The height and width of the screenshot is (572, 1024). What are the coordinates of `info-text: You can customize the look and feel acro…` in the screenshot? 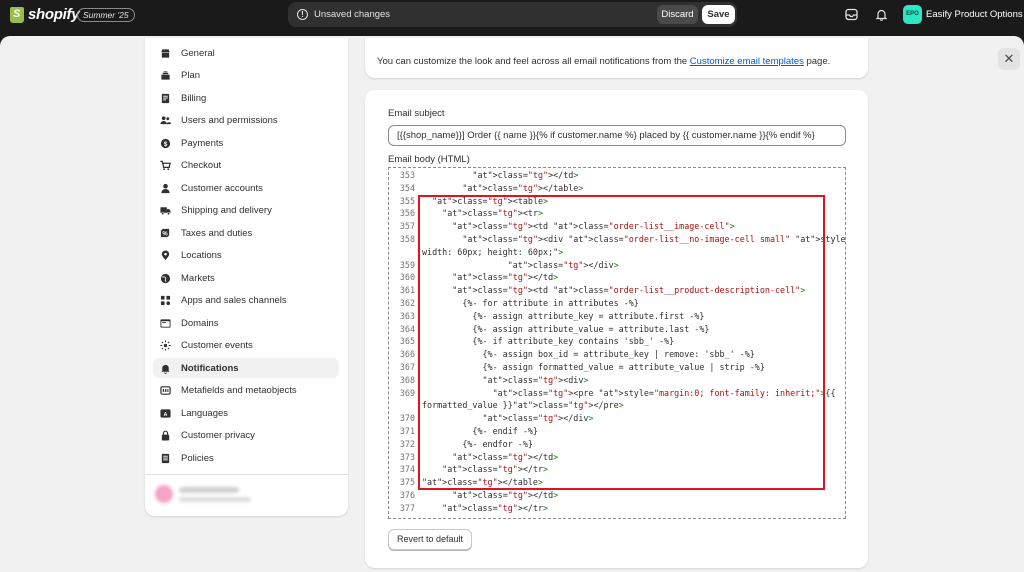 It's located at (603, 61).